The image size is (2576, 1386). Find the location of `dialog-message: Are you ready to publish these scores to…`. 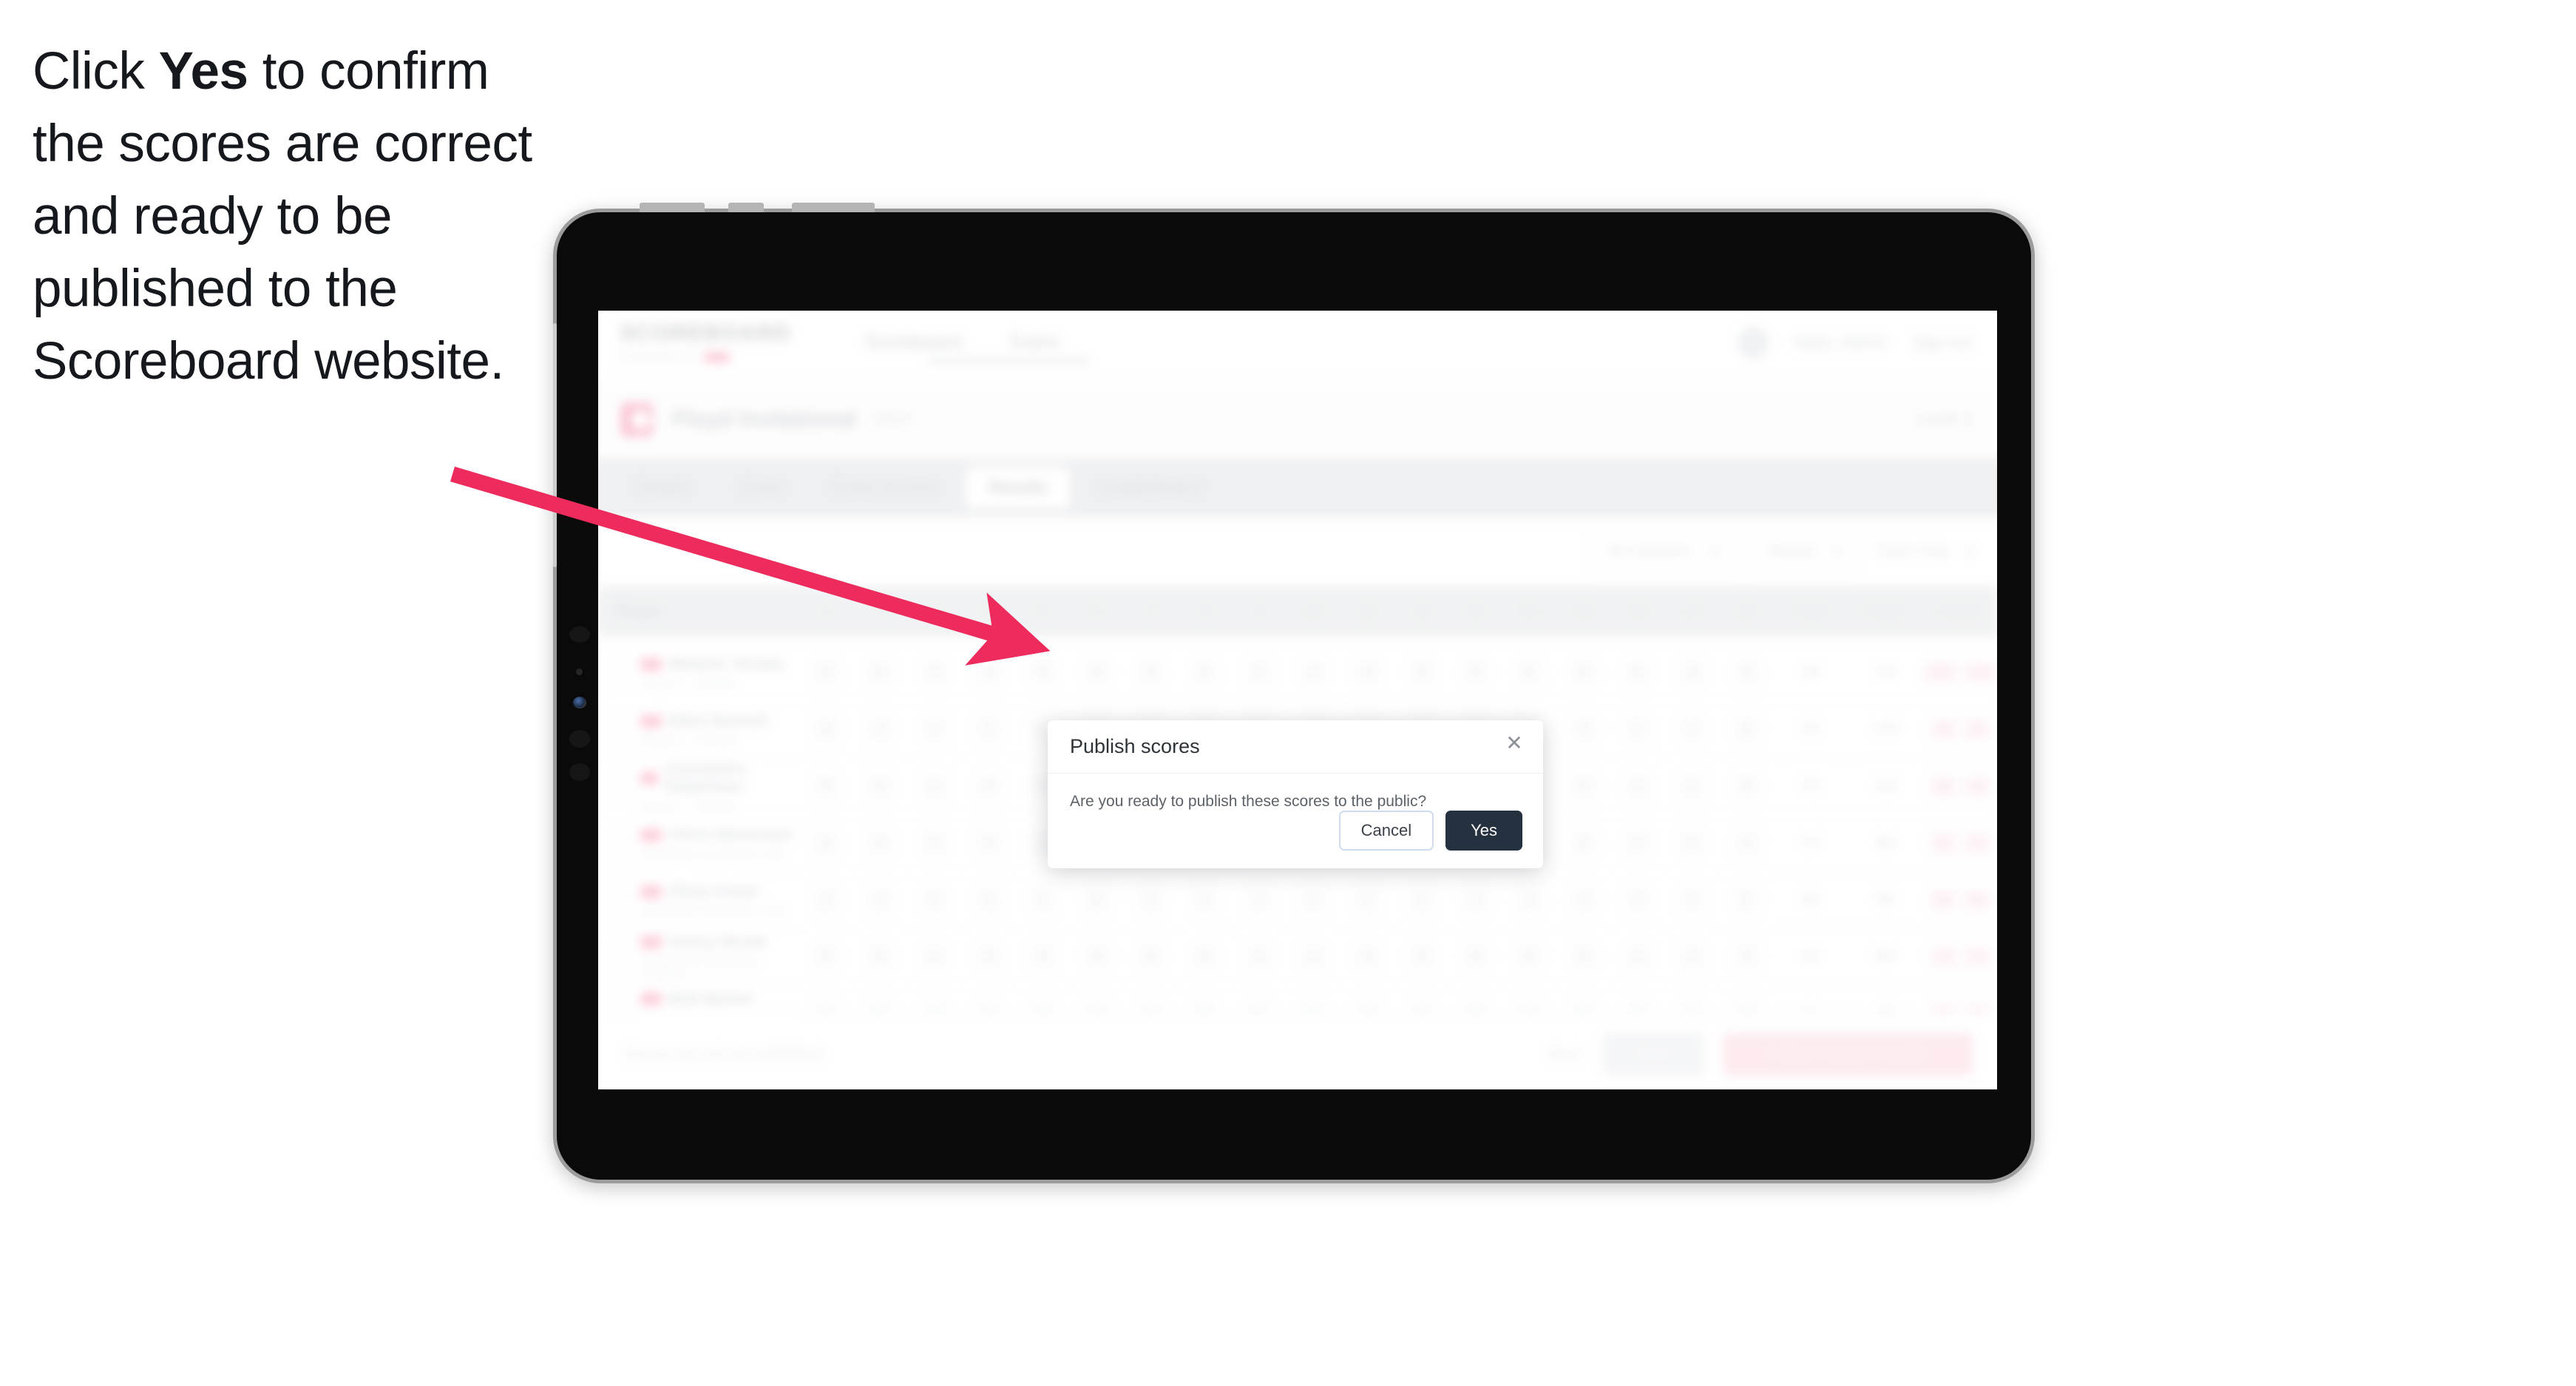

dialog-message: Are you ready to publish these scores to… is located at coordinates (1248, 801).